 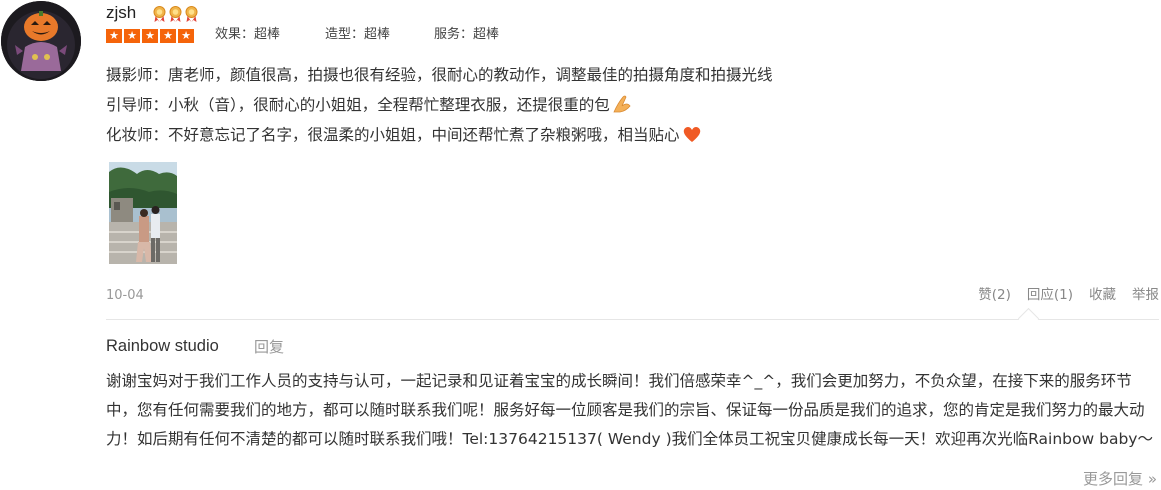 I want to click on review-line-text: 化妆师：不好意忘记了名字，很温柔的小姐姐，中间还帮忙煮了杂粮粥哦，相当贴心, so click(x=393, y=135).